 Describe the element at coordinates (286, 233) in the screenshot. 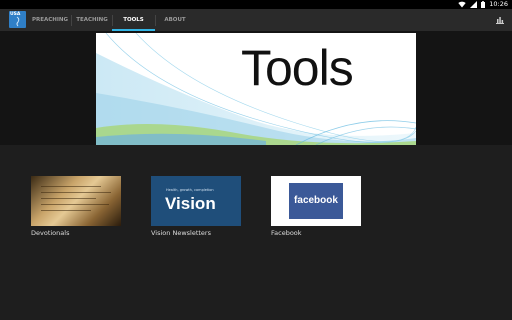

I see `tile-label: Facebook` at that location.